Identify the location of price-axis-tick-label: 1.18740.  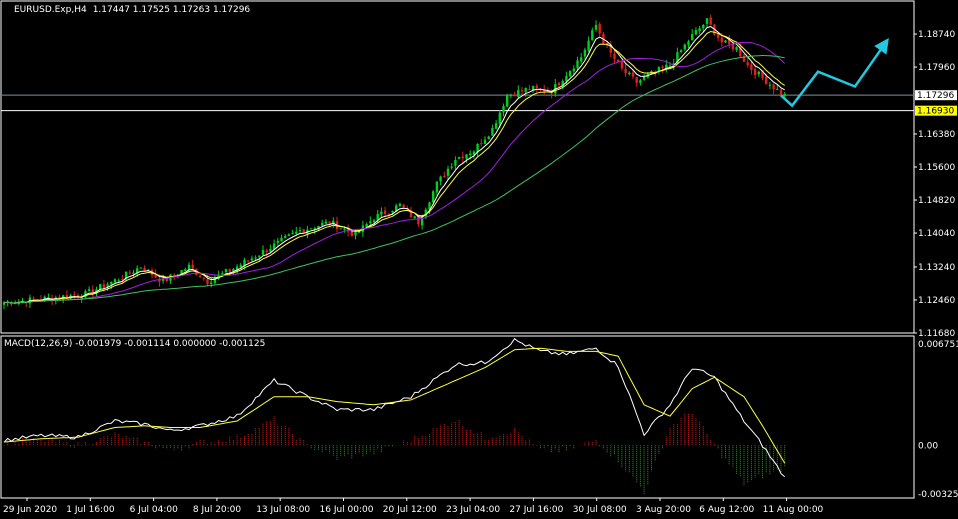
(936, 35).